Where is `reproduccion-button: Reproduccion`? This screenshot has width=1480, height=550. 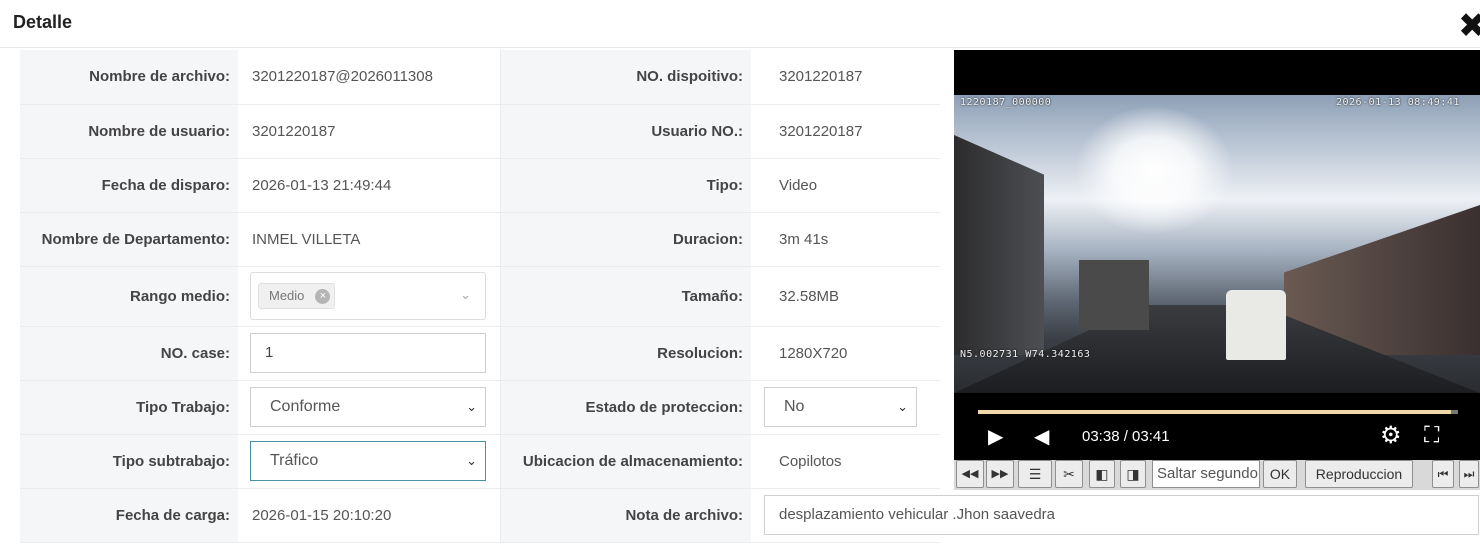
reproduccion-button: Reproduccion is located at coordinates (1359, 474).